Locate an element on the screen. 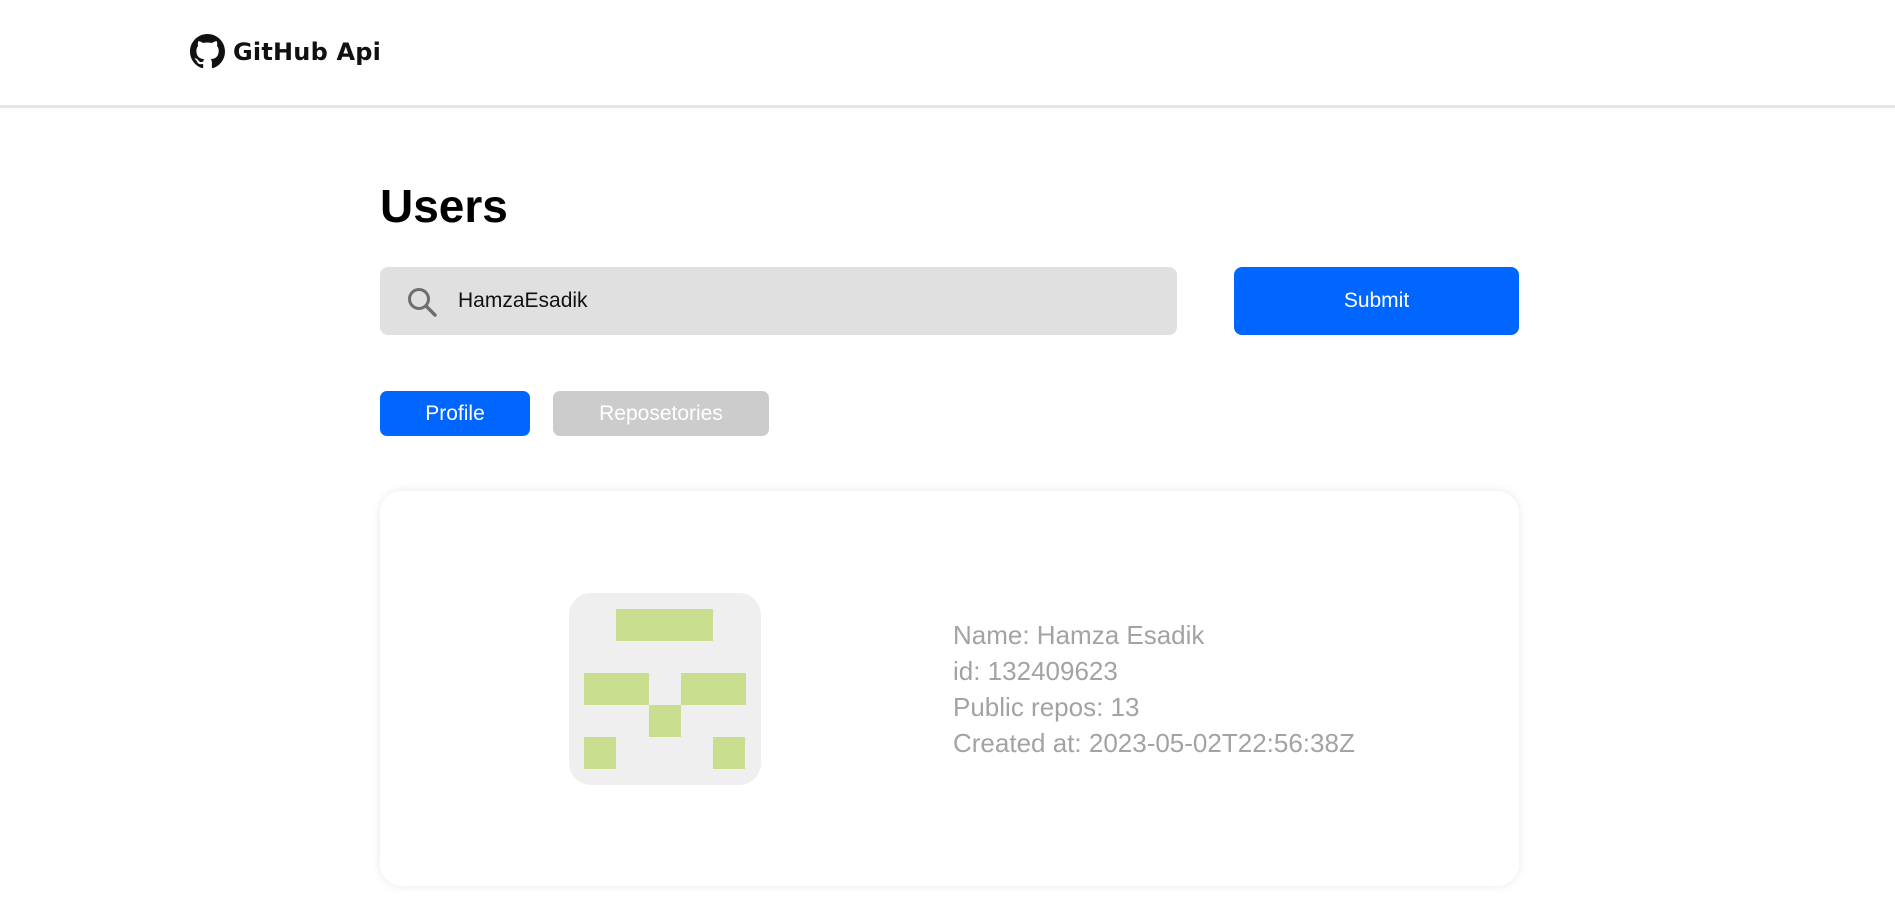 This screenshot has height=907, width=1895. submit-button: Submit is located at coordinates (1376, 301).